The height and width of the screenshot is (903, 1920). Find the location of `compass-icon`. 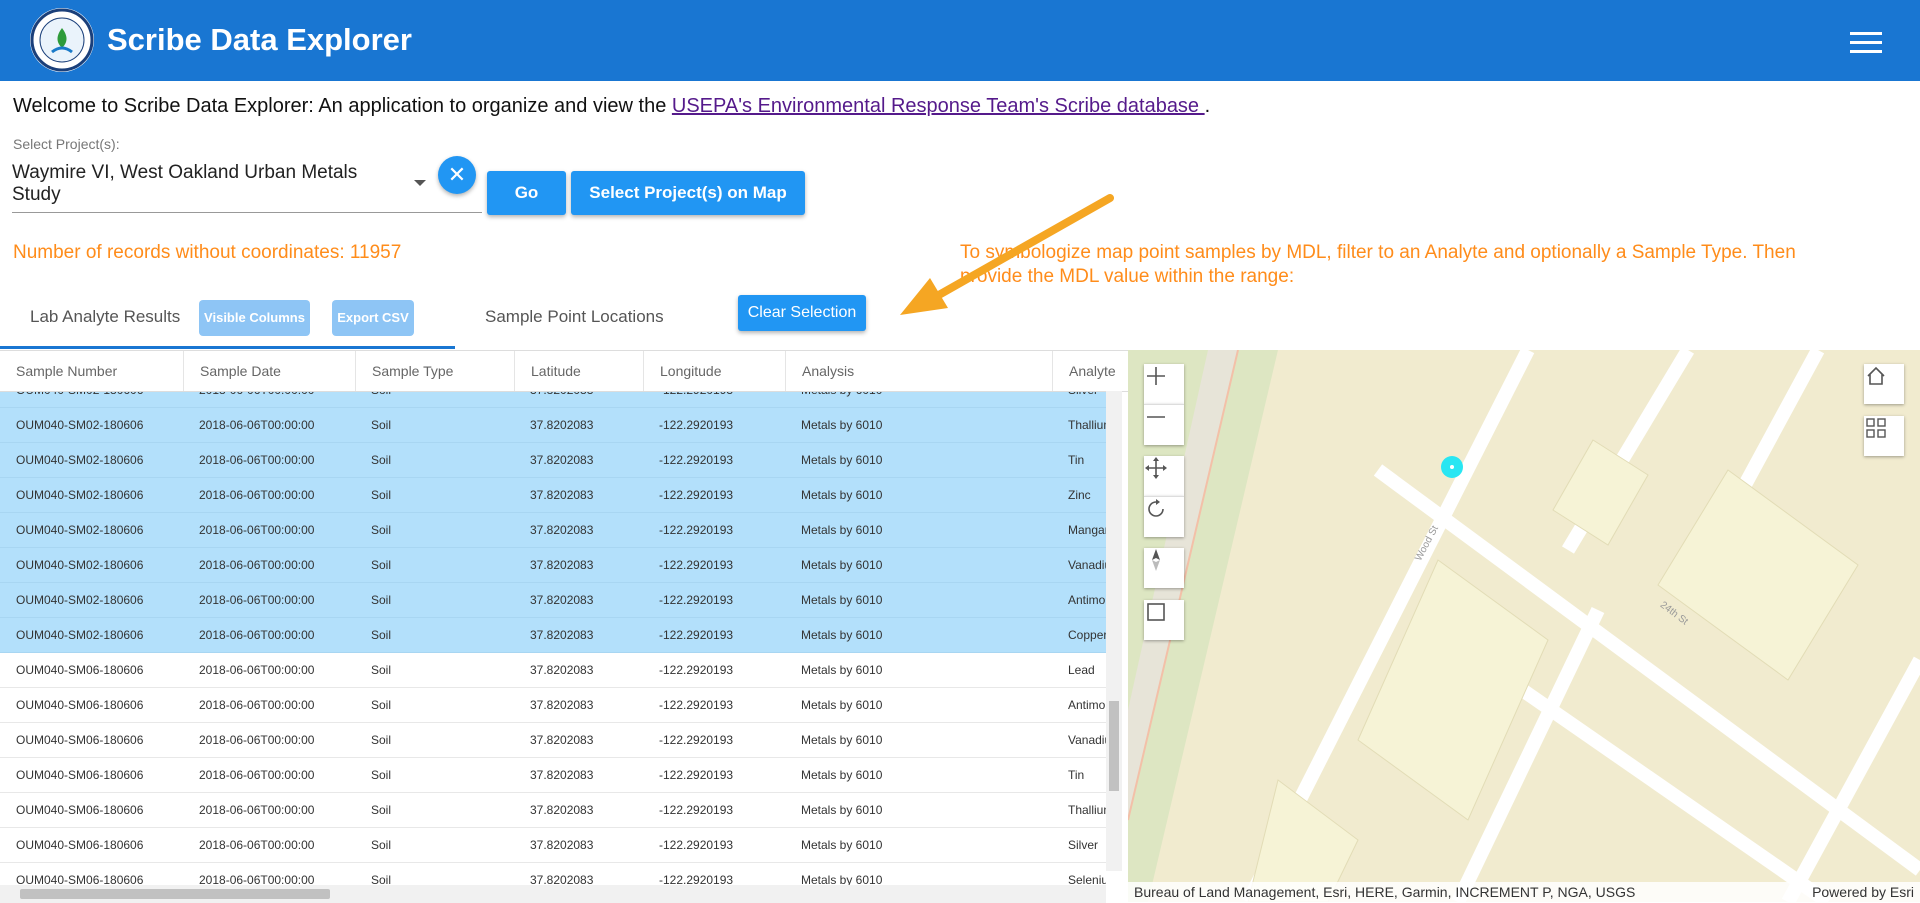

compass-icon is located at coordinates (1164, 568).